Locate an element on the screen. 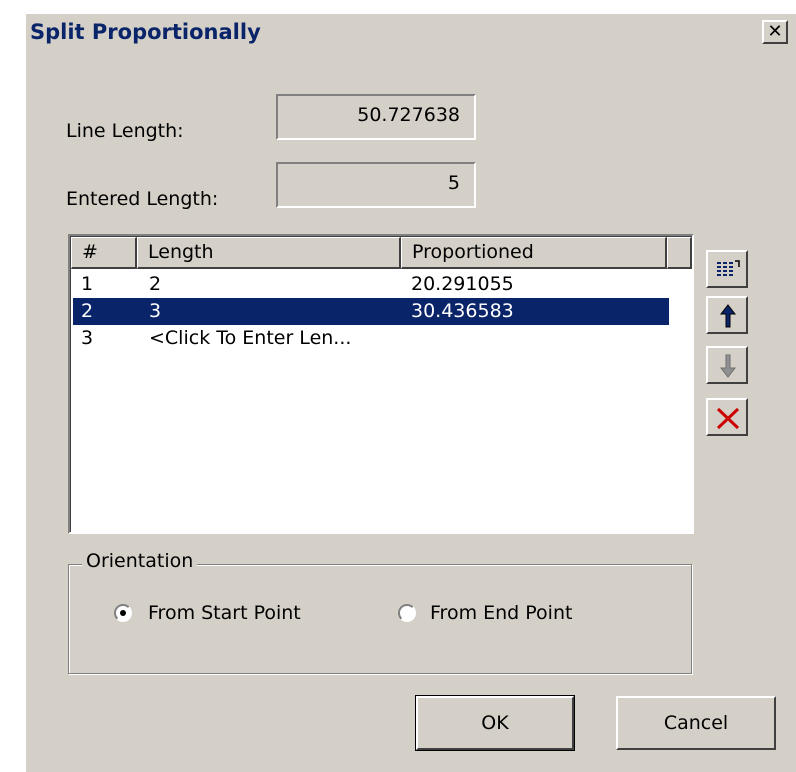  radio-from-start-point is located at coordinates (123, 613).